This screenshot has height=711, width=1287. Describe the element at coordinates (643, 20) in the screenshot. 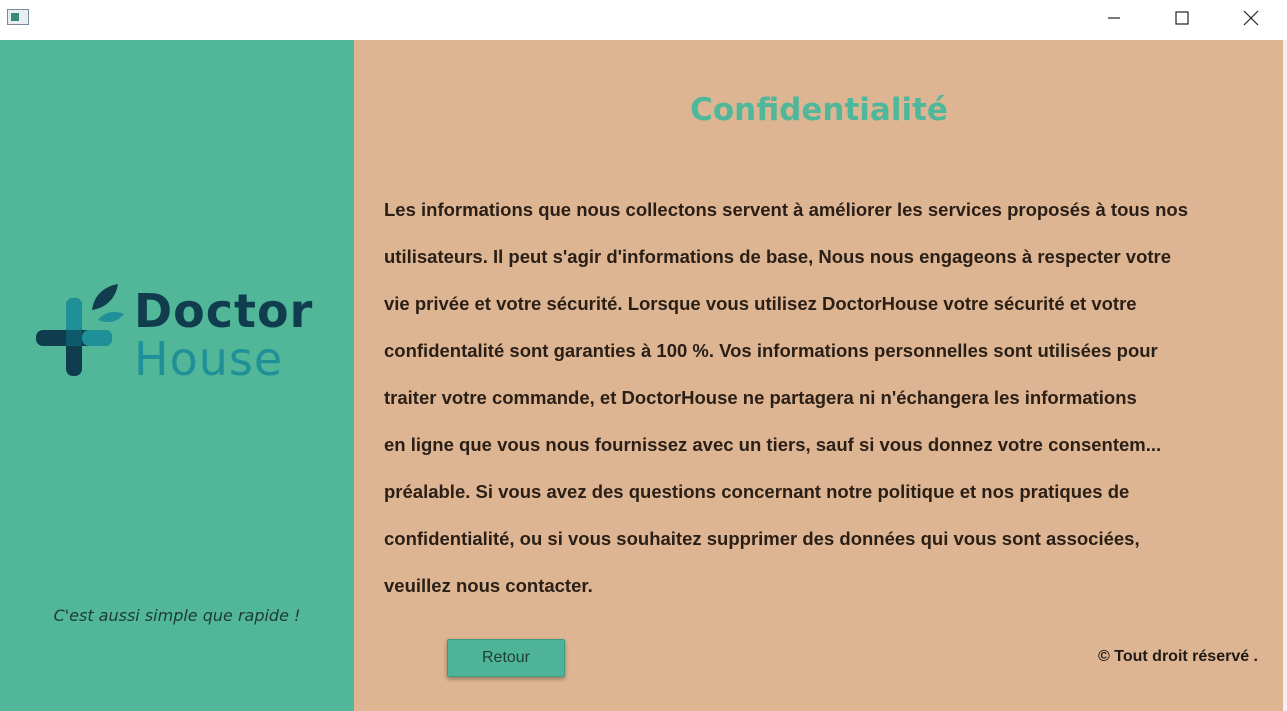

I see `title-bar` at that location.